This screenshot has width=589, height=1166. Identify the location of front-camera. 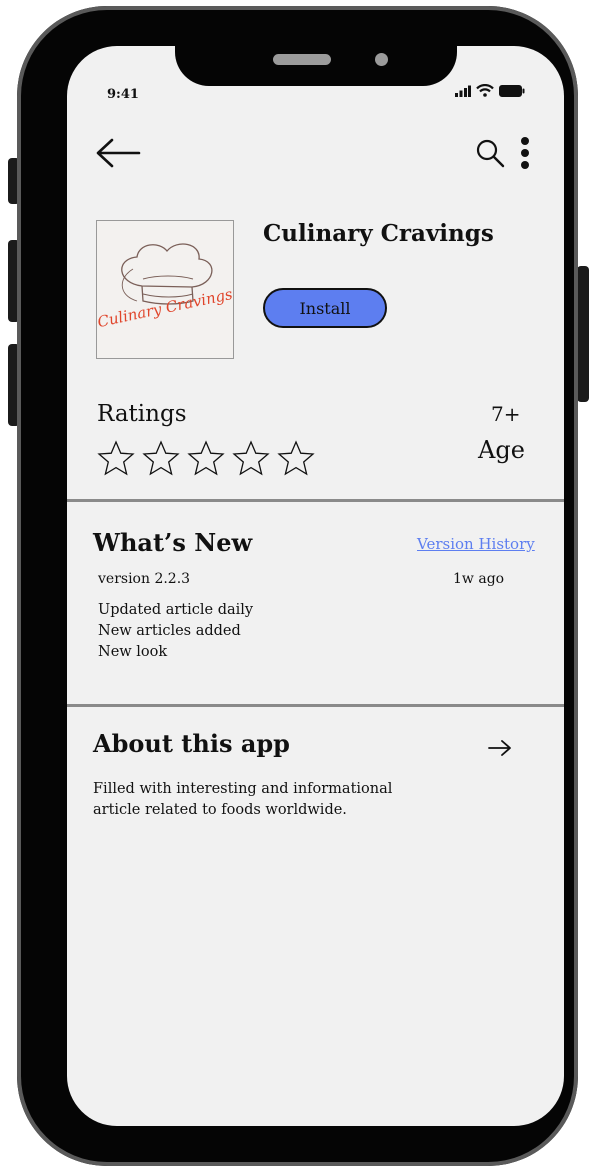
(381, 59).